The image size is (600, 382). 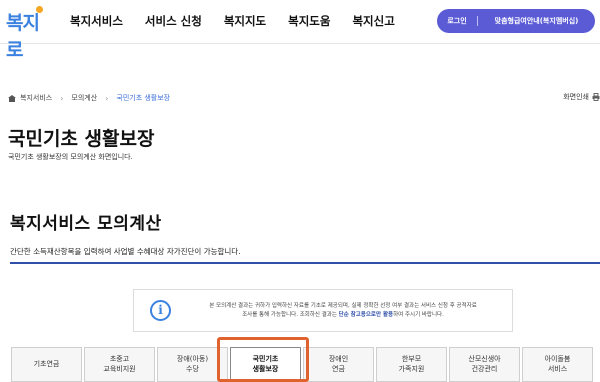 I want to click on tab-label: 장애(아동) 수당, so click(x=192, y=364).